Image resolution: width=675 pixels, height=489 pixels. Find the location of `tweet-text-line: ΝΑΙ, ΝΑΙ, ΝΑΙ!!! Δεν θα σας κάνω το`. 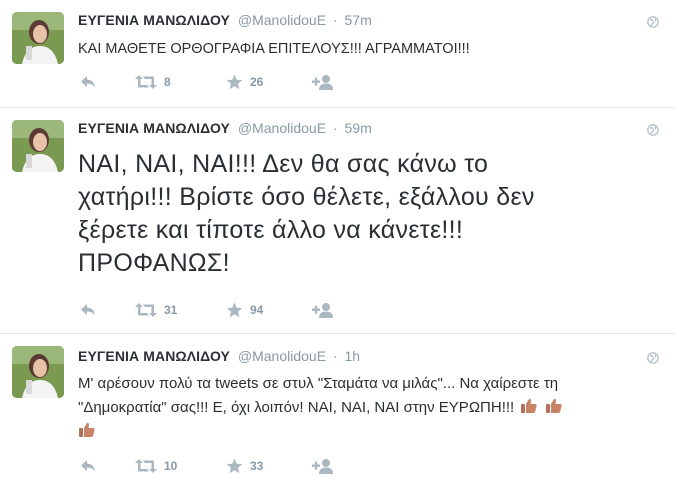

tweet-text-line: ΝΑΙ, ΝΑΙ, ΝΑΙ!!! Δεν θα σας κάνω το is located at coordinates (283, 164).